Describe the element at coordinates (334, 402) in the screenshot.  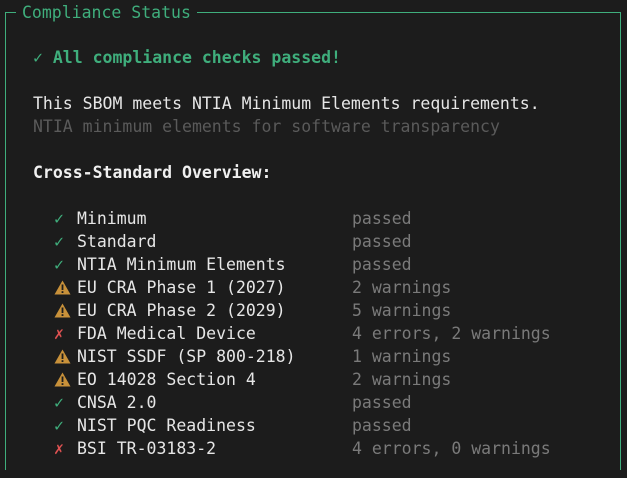
I see `standard-row: ✓ CNSA 2.0 passed` at that location.